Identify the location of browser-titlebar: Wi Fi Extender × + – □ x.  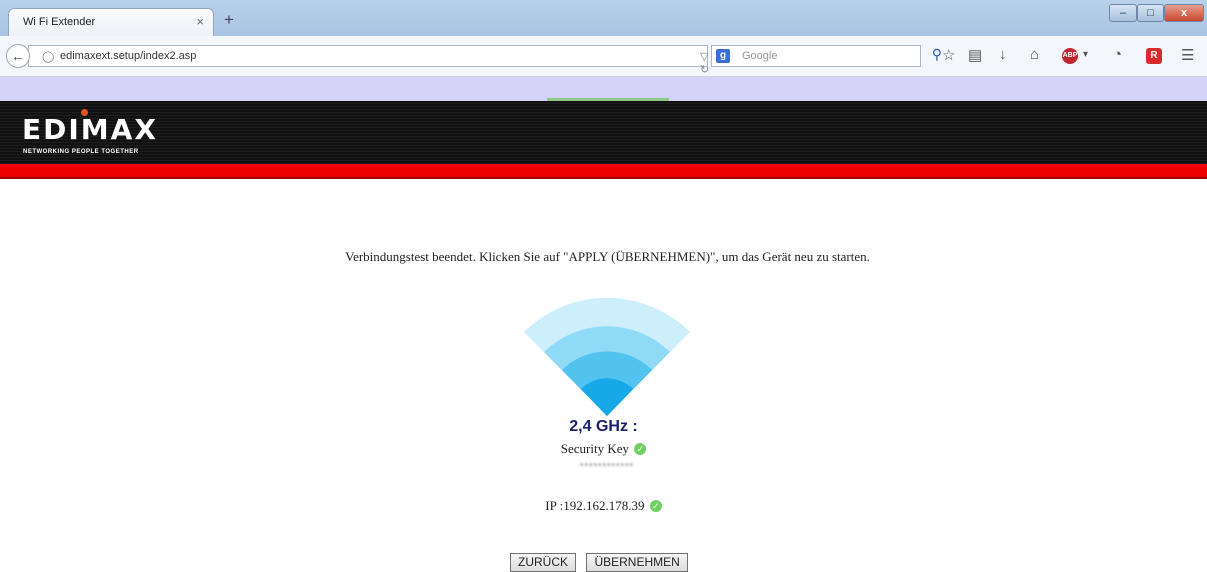
(603, 18).